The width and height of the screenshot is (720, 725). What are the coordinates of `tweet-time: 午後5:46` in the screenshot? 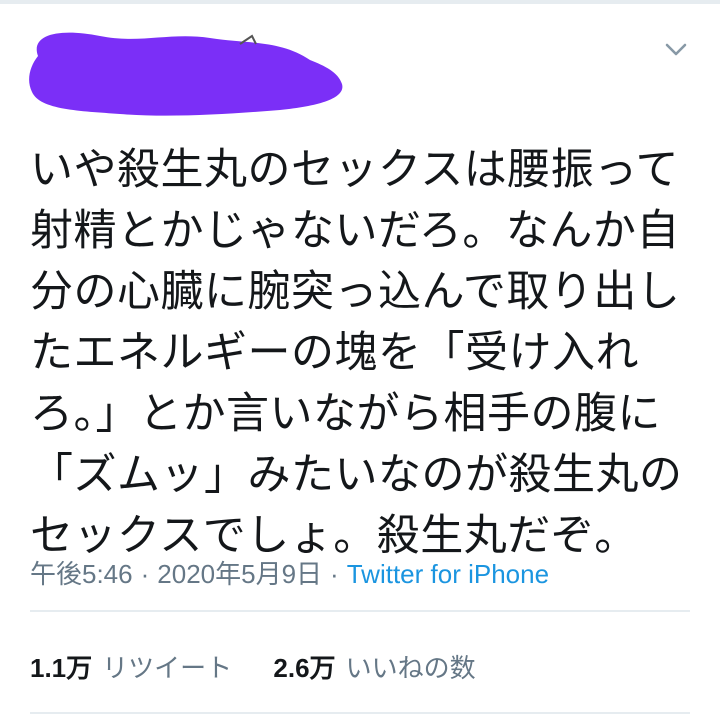 It's located at (81, 574).